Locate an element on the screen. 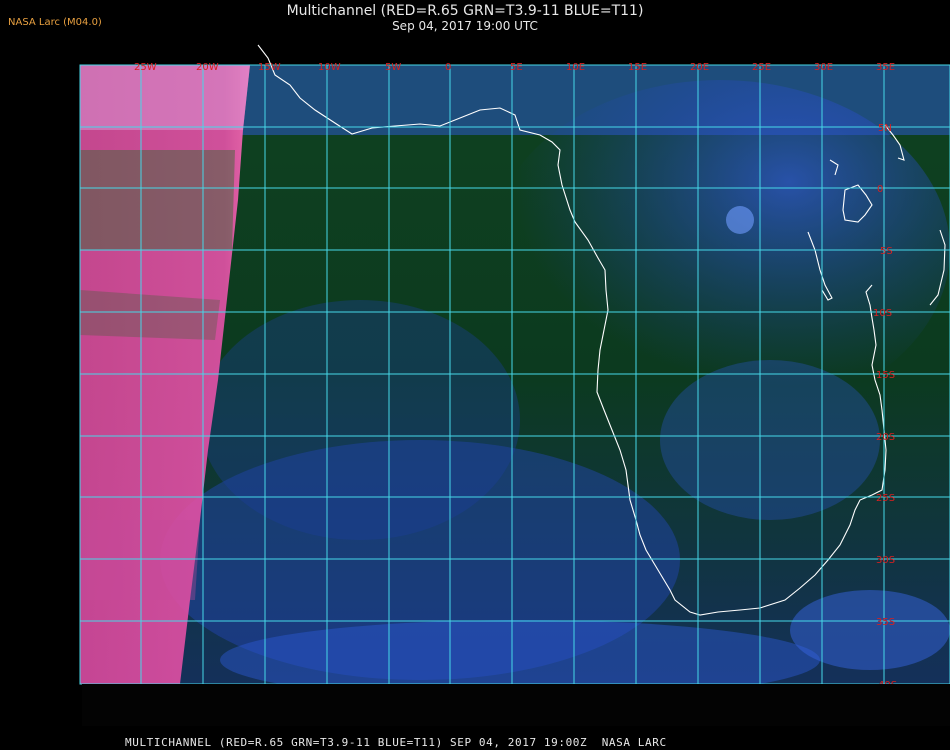  lat-label-5n: 5N is located at coordinates (885, 128).